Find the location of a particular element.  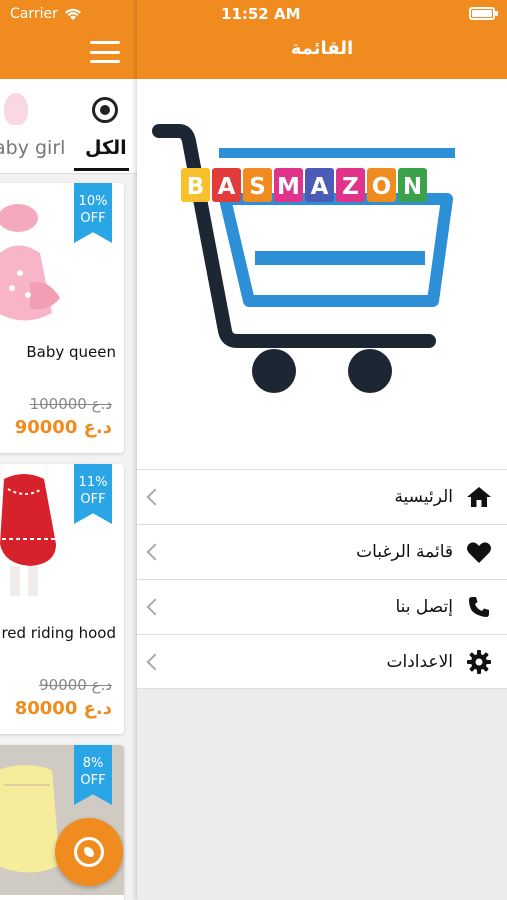

whatsapp-icon is located at coordinates (89, 852).